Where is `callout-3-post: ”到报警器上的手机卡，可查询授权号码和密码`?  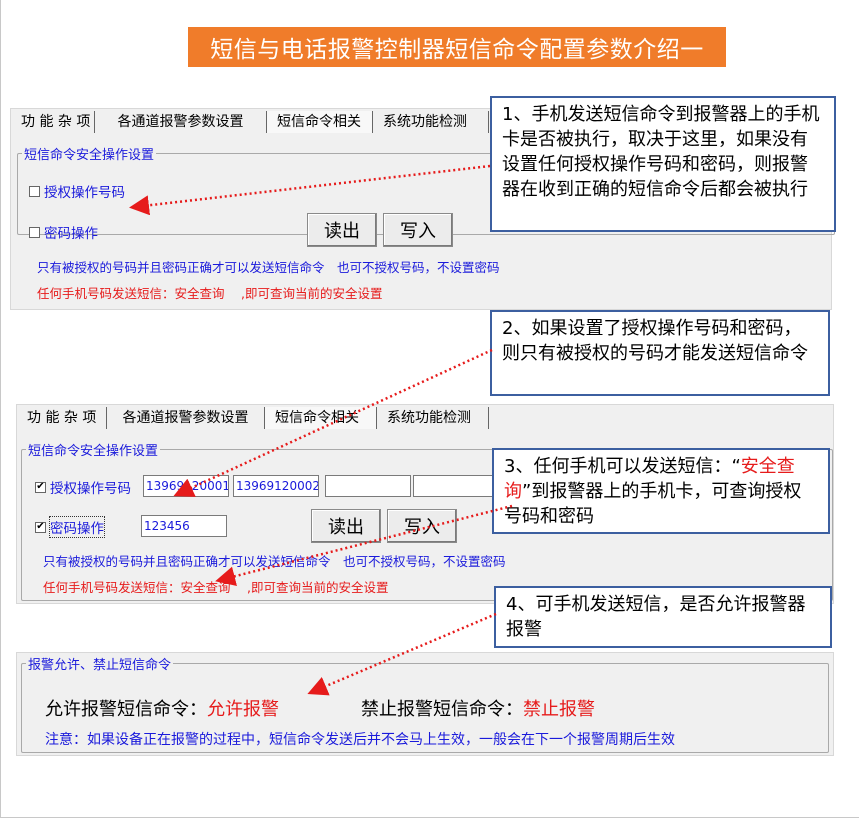
callout-3-post: ”到报警器上的手机卡，可查询授权号码和密码 is located at coordinates (653, 504).